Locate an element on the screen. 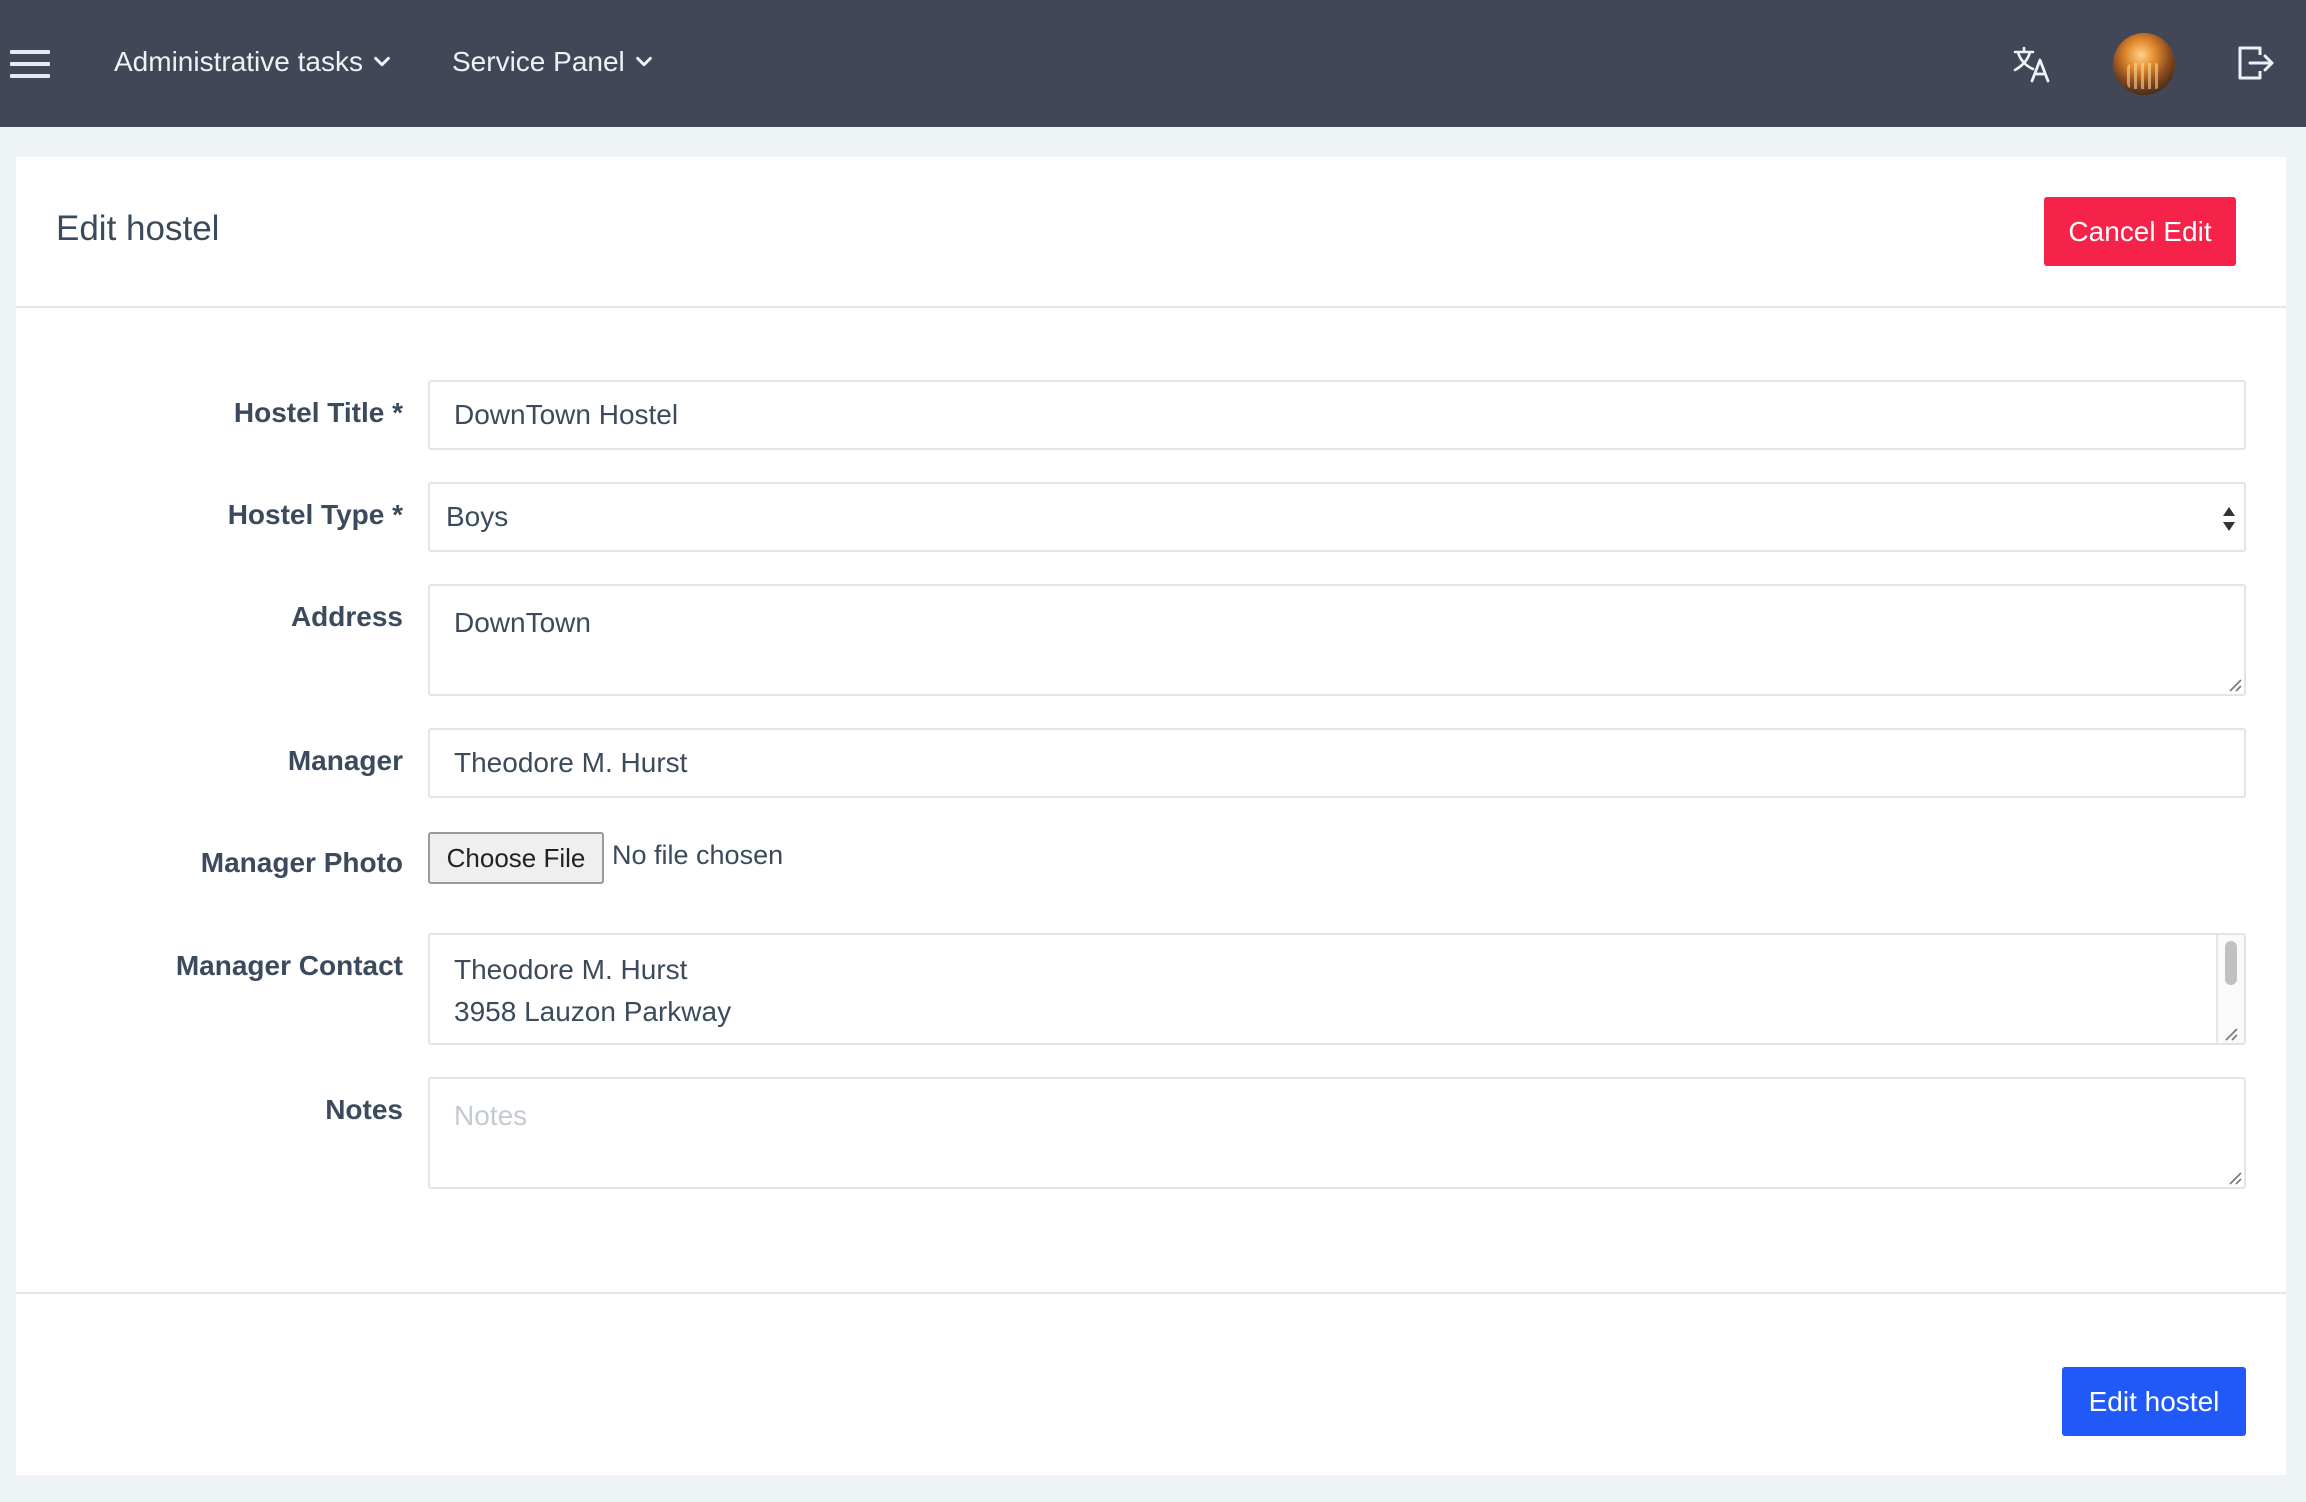  hostel-title-label: Hostel Title * is located at coordinates (318, 412).